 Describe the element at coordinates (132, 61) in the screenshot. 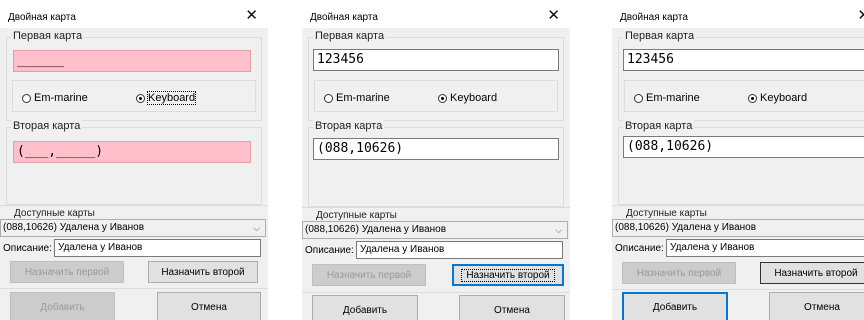

I see `first-card-input: ______` at that location.